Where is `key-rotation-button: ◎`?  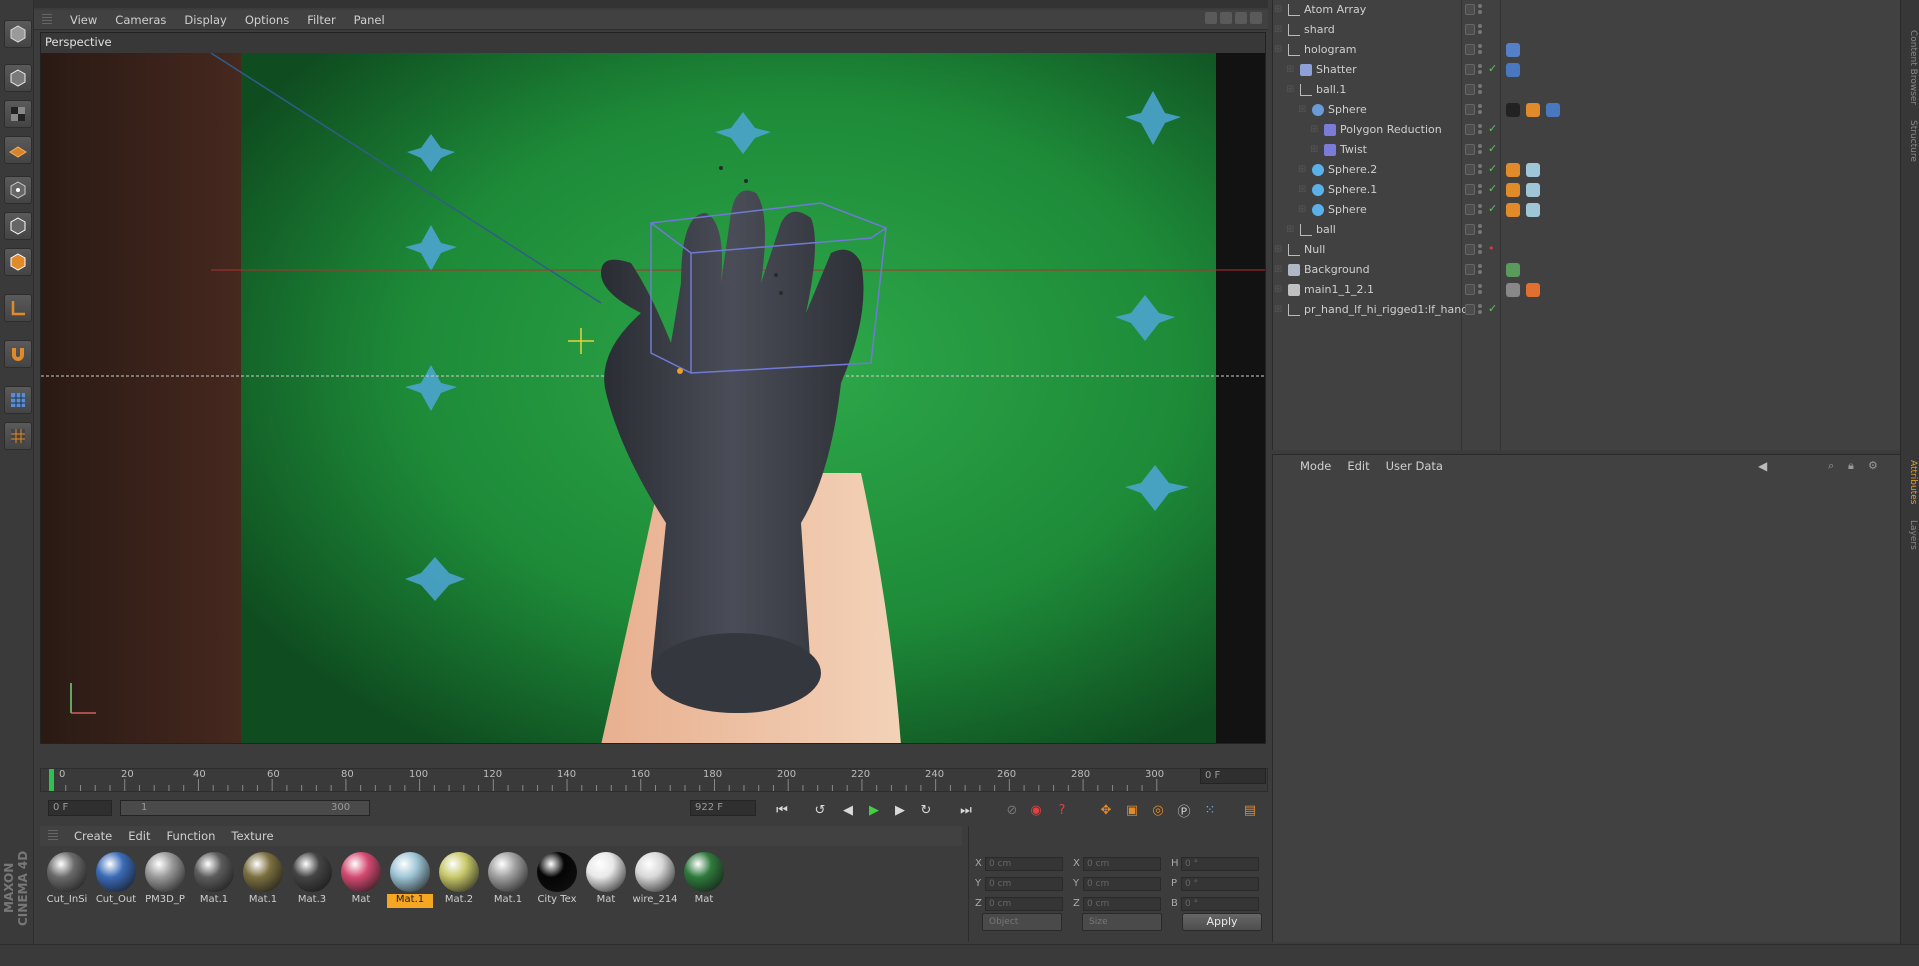
key-rotation-button: ◎ is located at coordinates (1158, 810).